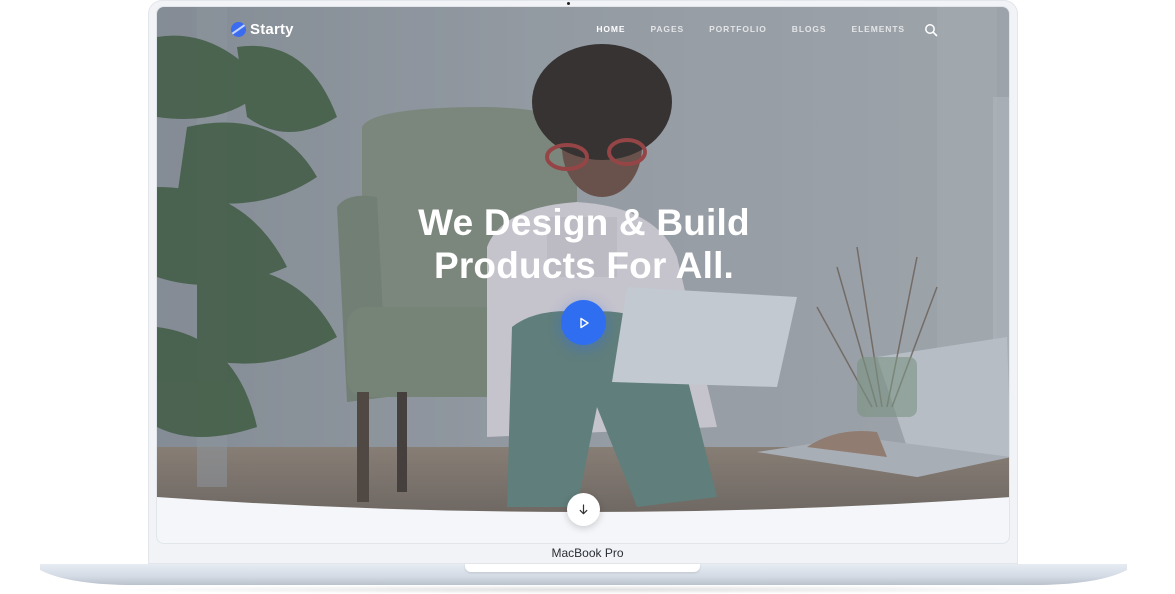  Describe the element at coordinates (587, 553) in the screenshot. I see `device-model-label: MacBook Pro` at that location.